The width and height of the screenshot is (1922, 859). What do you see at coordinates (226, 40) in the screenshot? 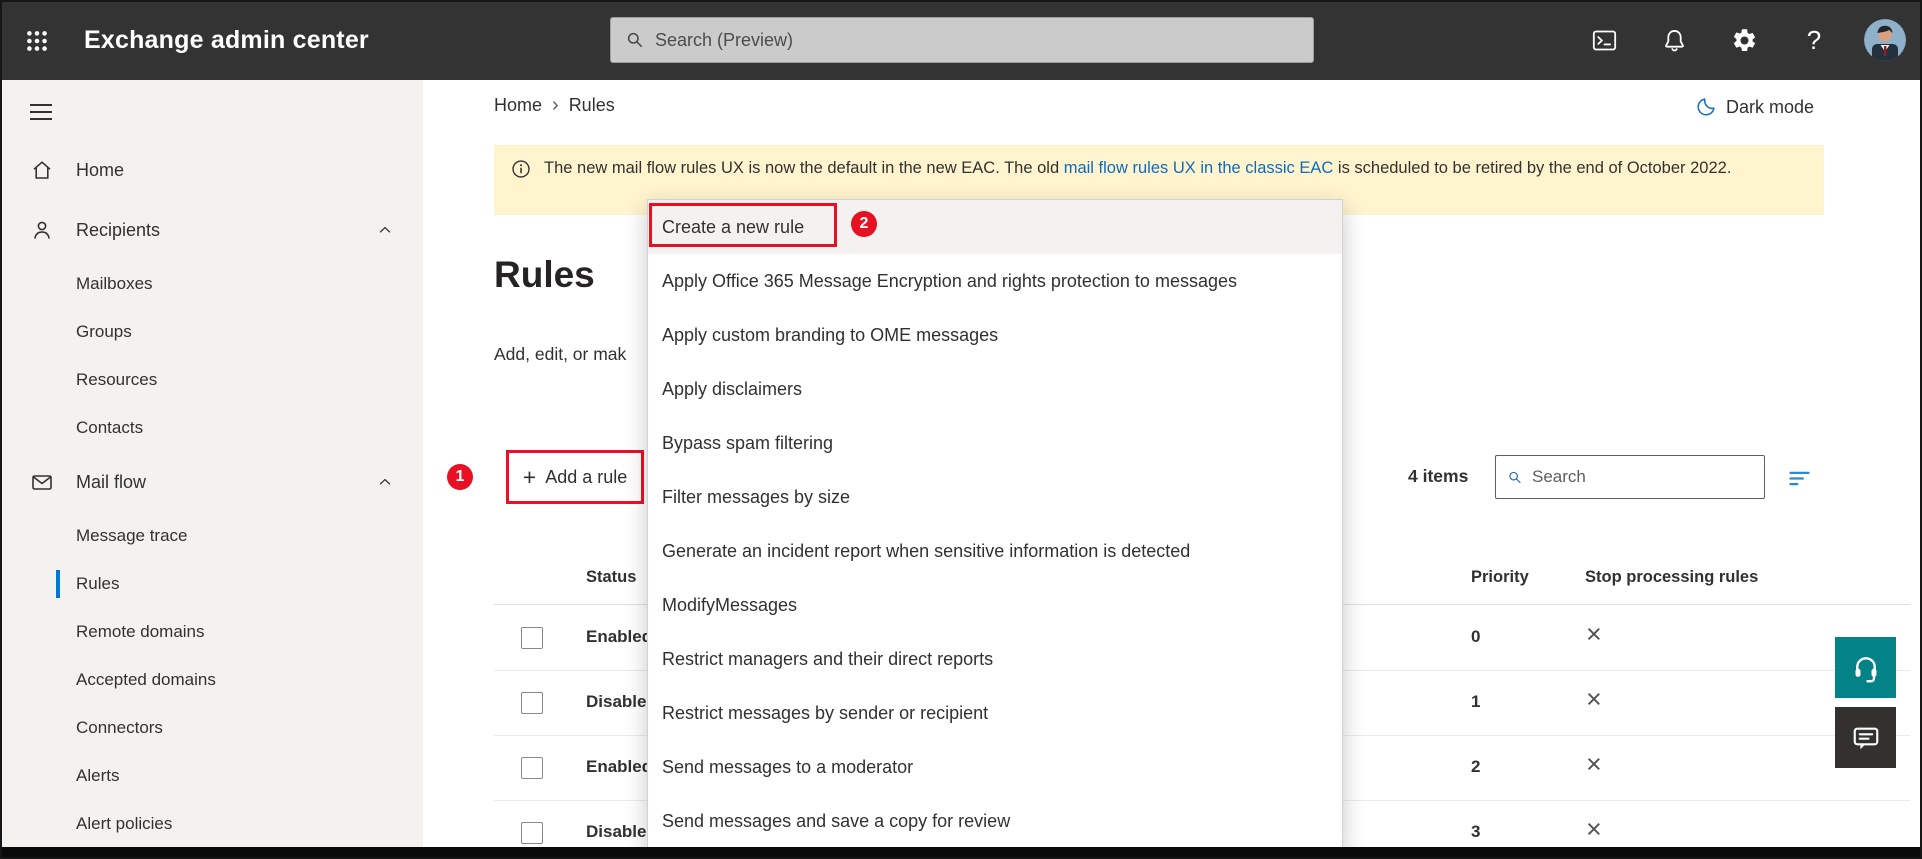
I see `app-title: Exchange admin center` at bounding box center [226, 40].